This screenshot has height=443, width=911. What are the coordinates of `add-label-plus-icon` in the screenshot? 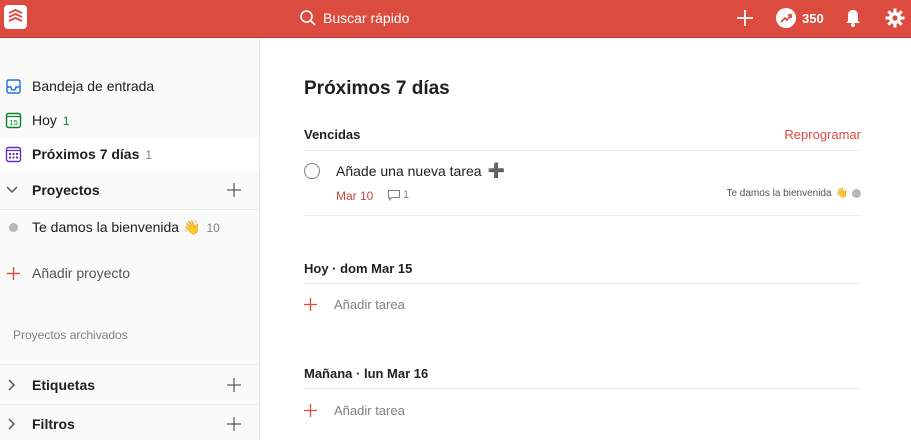 It's located at (234, 385).